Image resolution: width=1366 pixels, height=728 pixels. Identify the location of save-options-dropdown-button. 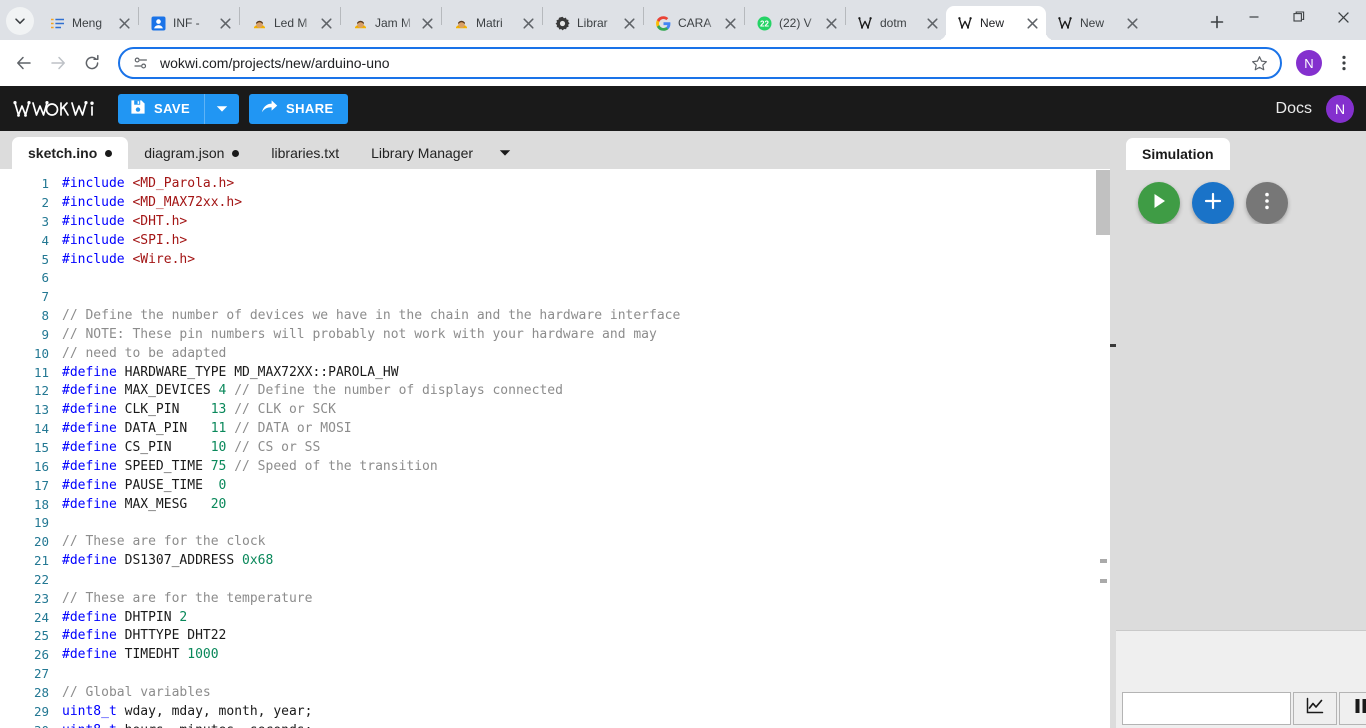
(222, 109).